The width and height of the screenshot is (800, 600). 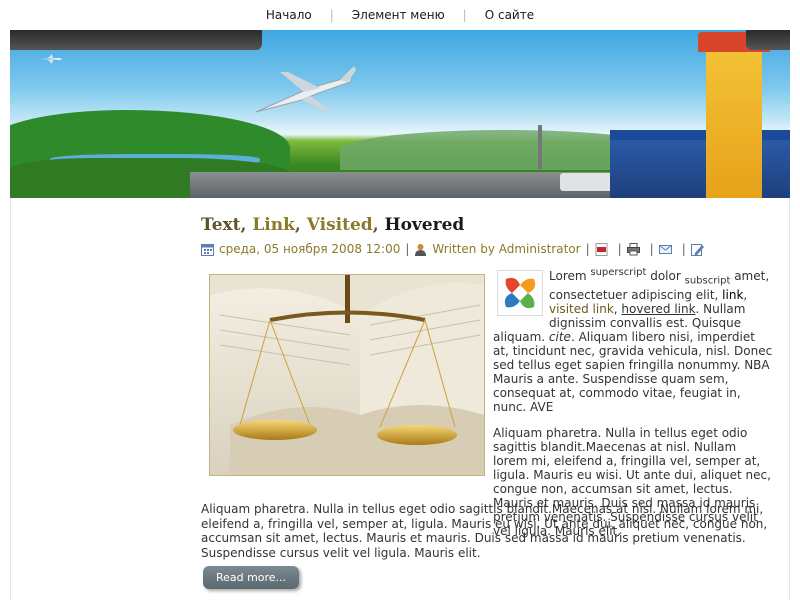 I want to click on inline-visited-link: visited link, so click(x=581, y=309).